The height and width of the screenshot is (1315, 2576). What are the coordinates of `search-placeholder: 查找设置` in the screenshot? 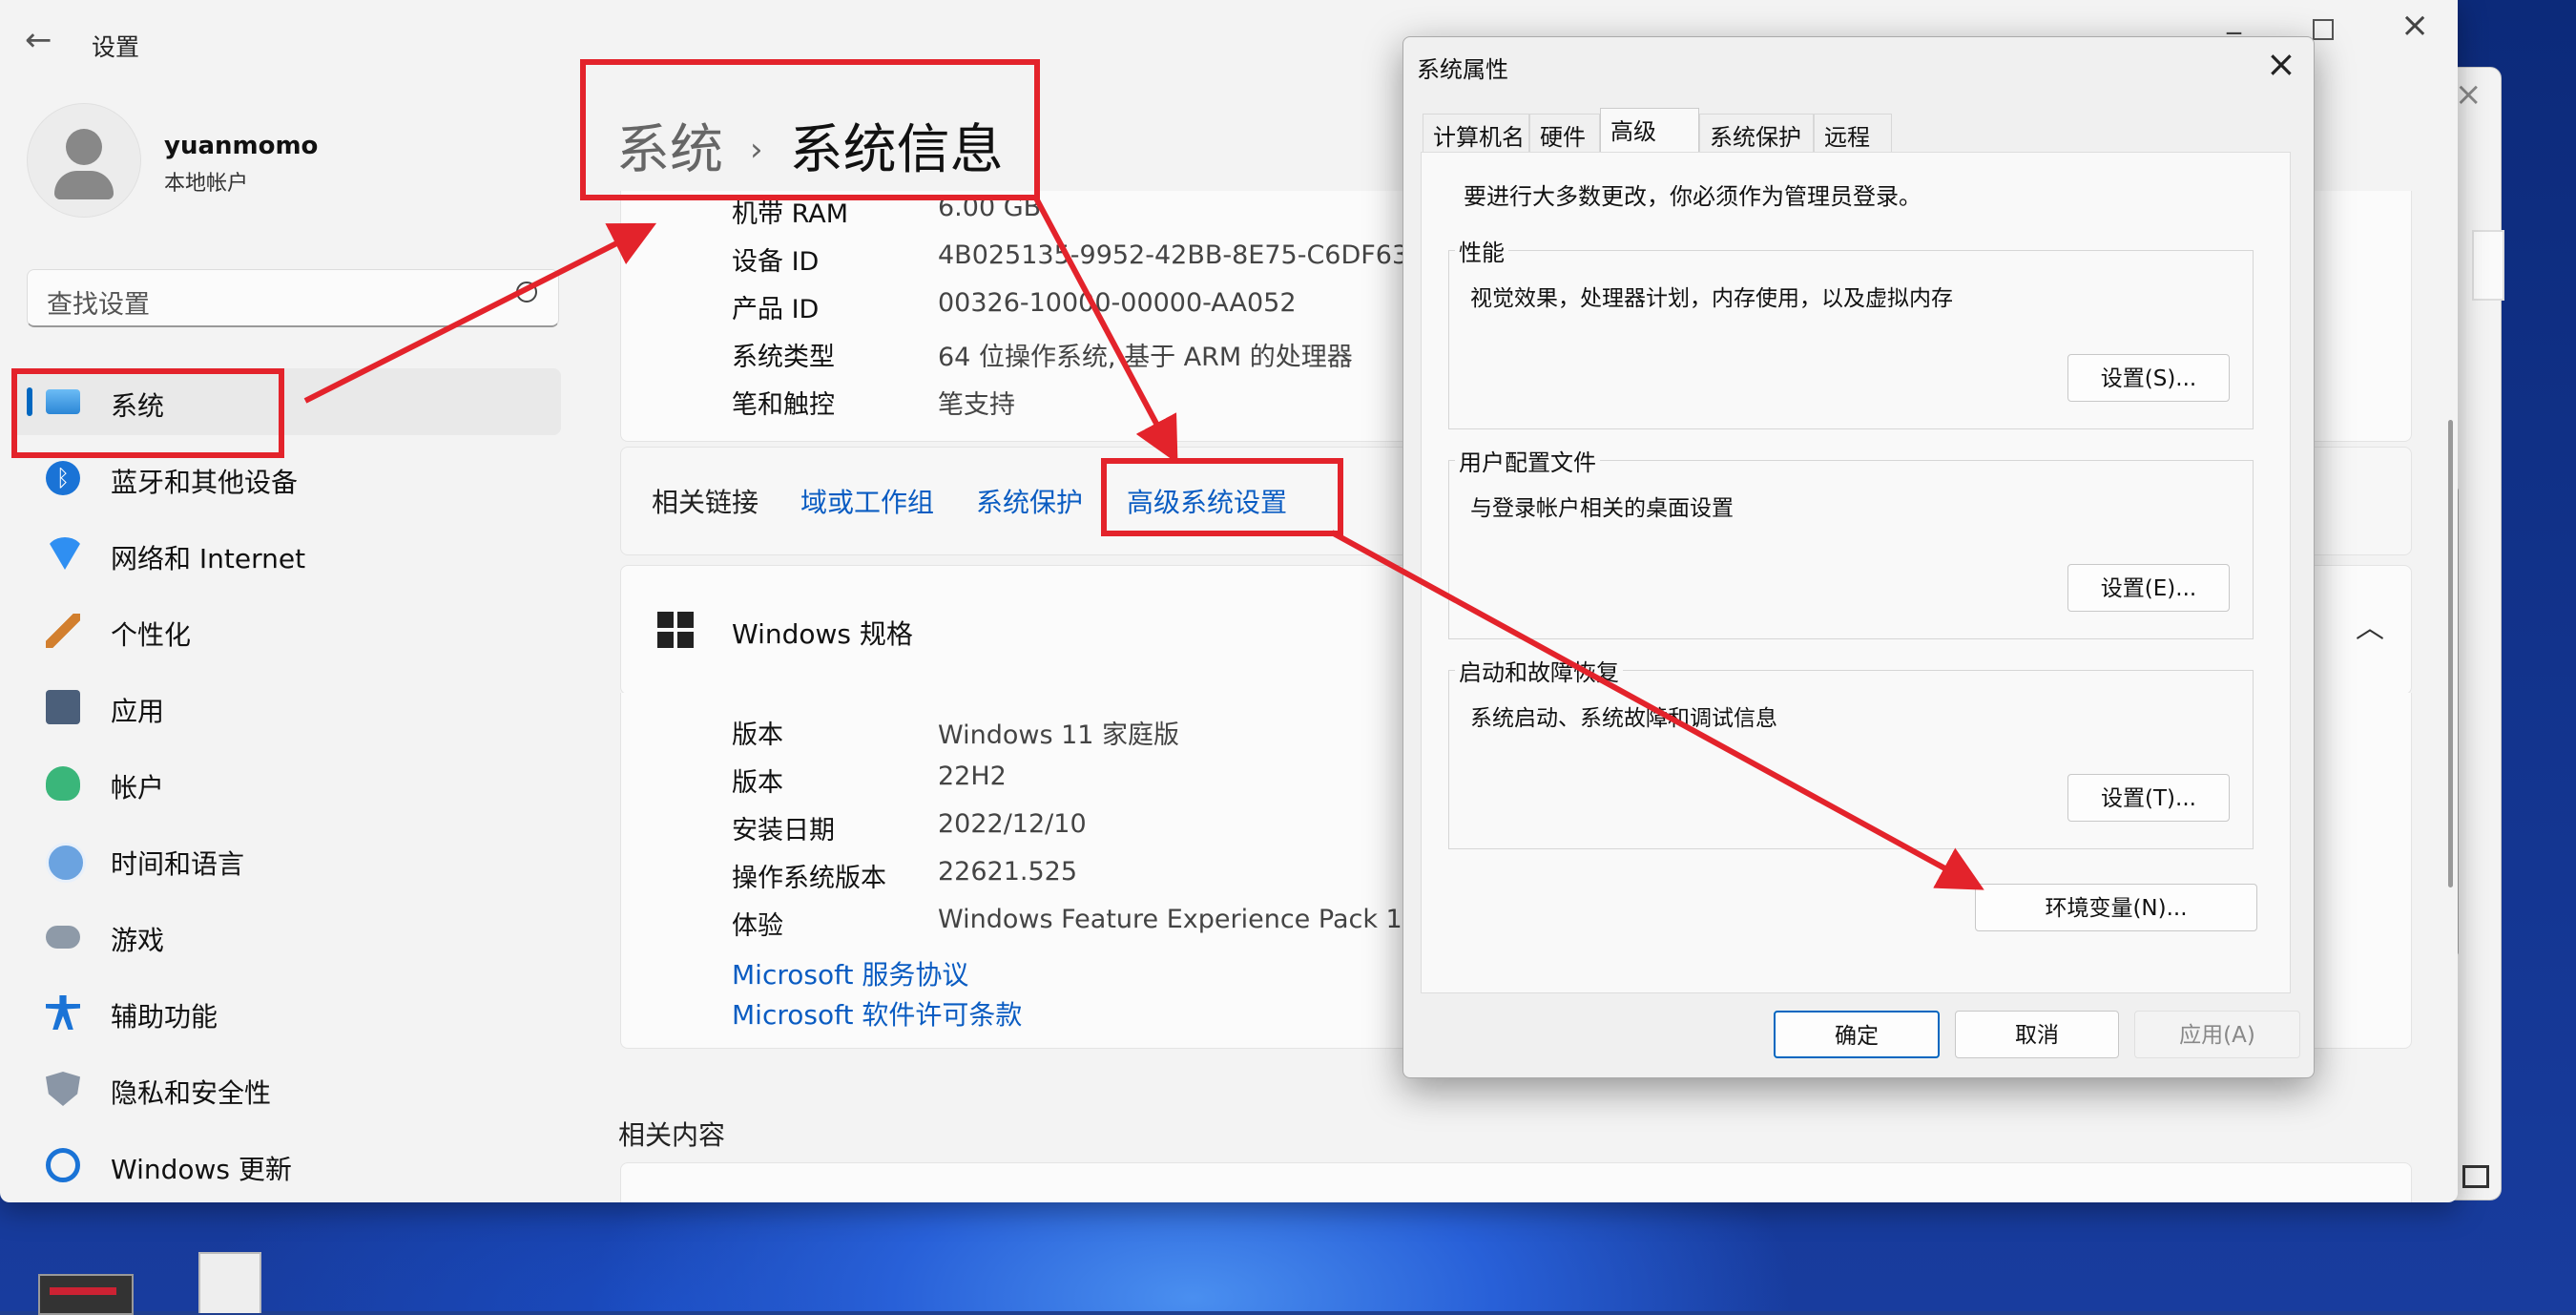 It's located at (98, 305).